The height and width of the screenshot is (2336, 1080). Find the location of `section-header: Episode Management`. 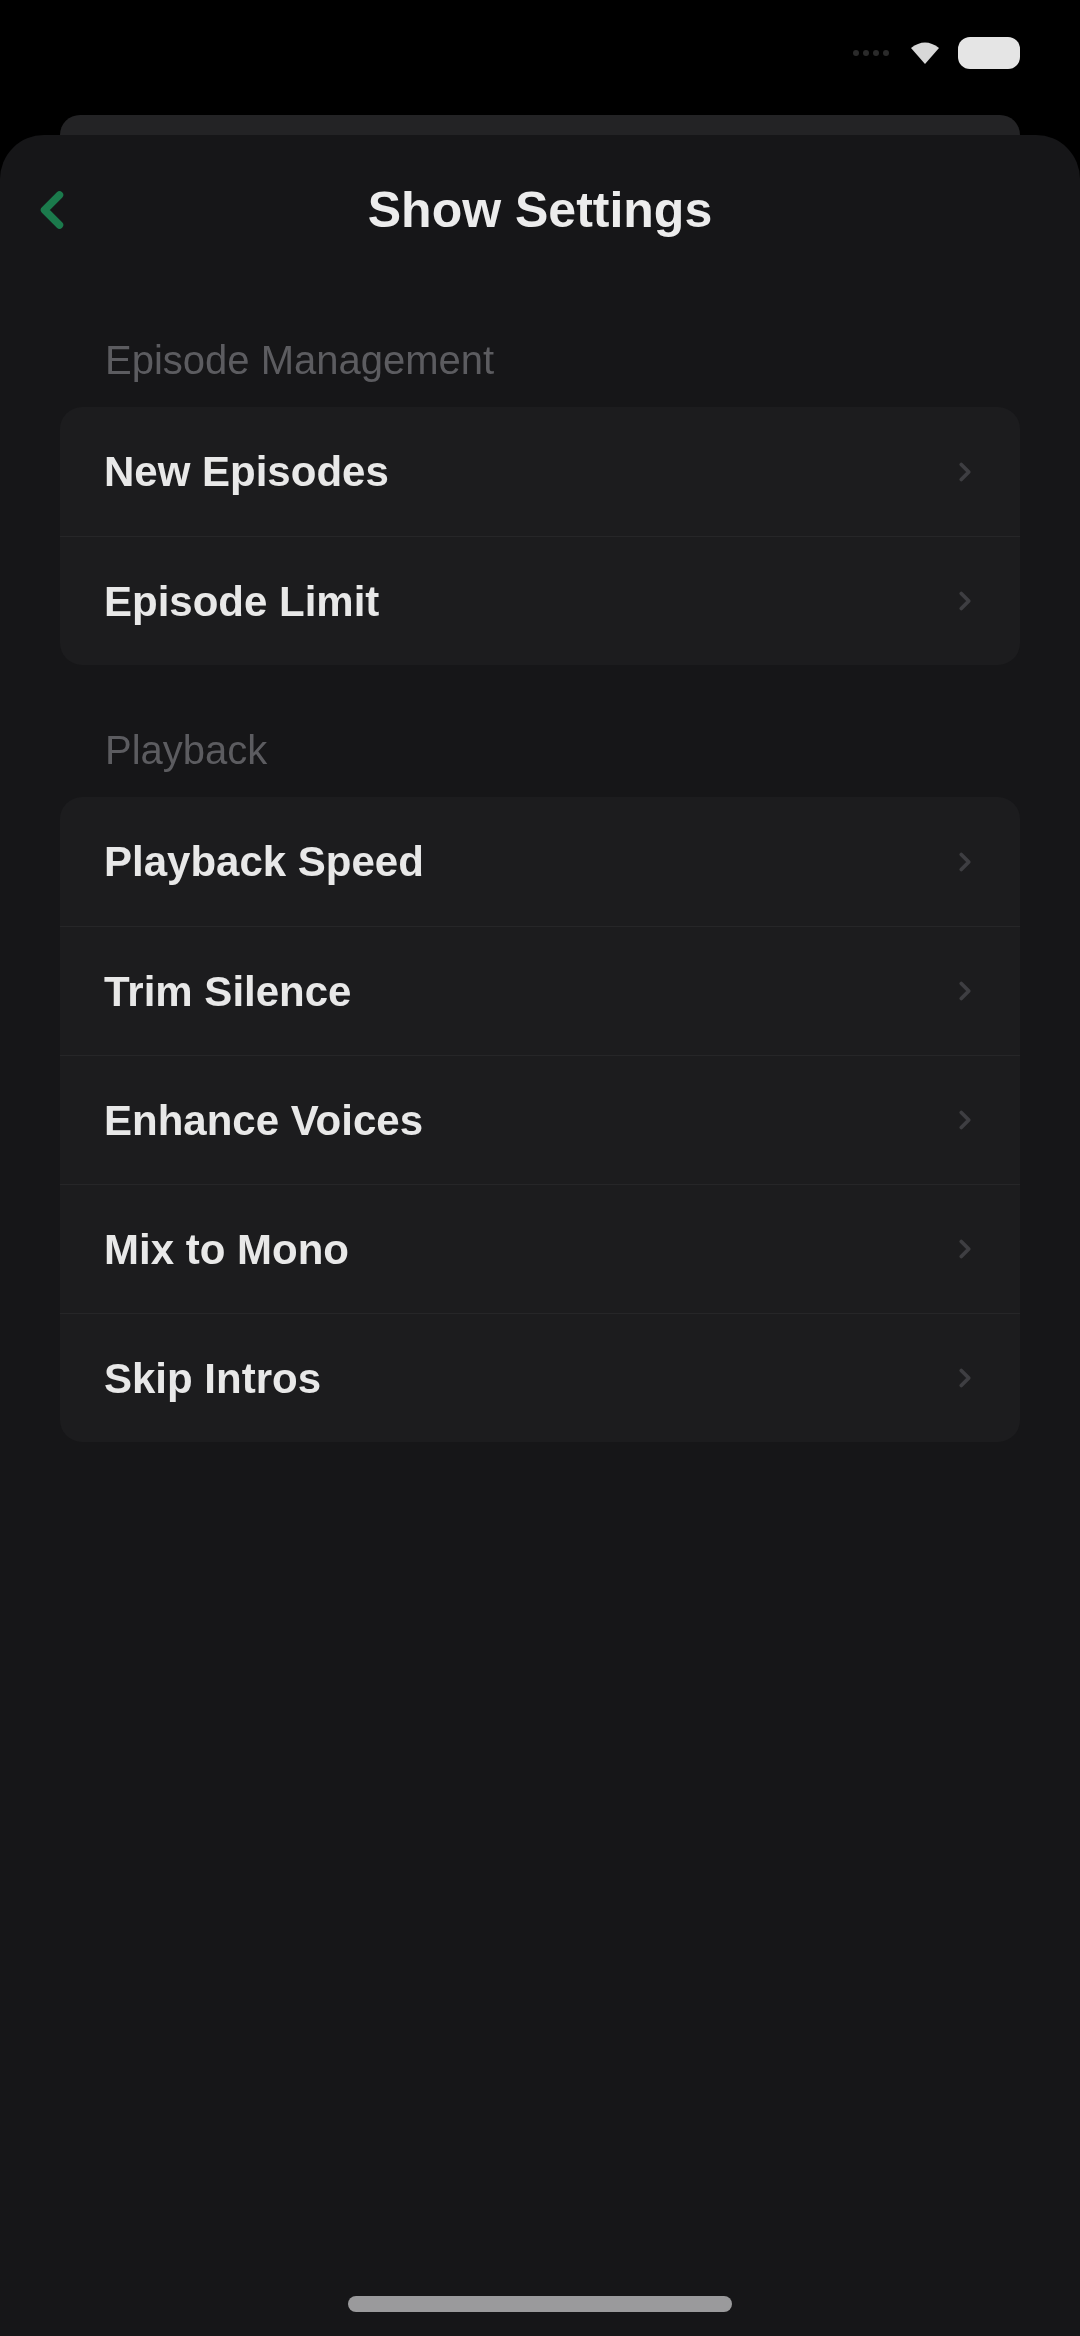

section-header: Episode Management is located at coordinates (300, 360).